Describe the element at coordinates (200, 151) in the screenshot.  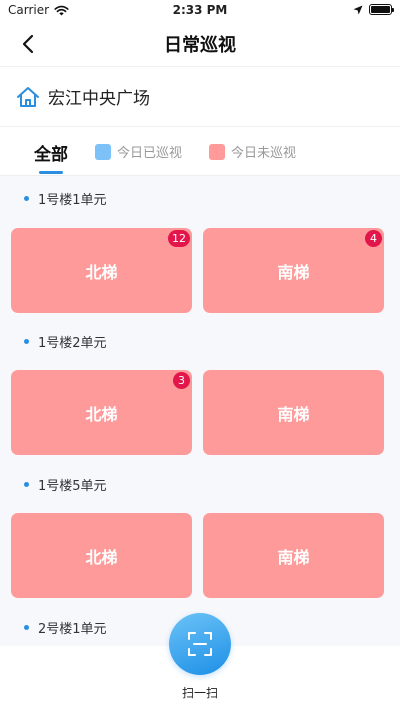
I see `filter-tabs: 全部 今日已巡视 今日未巡视` at that location.